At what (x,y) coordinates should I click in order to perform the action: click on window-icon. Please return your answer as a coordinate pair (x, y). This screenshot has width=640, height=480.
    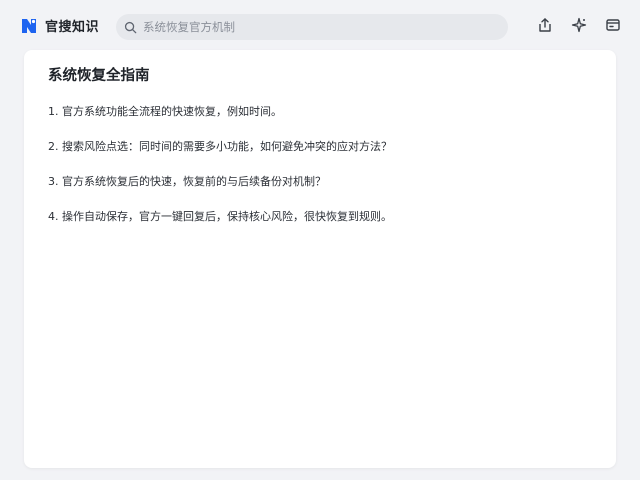
    Looking at the image, I should click on (613, 25).